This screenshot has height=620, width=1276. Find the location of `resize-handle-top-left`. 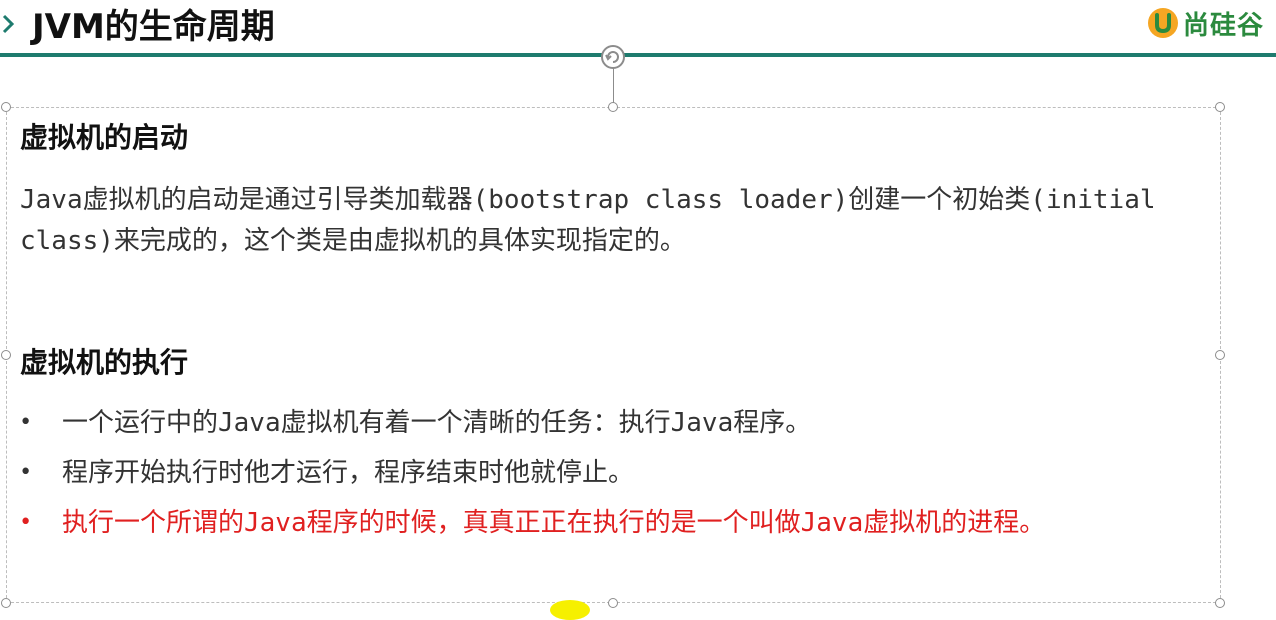

resize-handle-top-left is located at coordinates (6, 107).